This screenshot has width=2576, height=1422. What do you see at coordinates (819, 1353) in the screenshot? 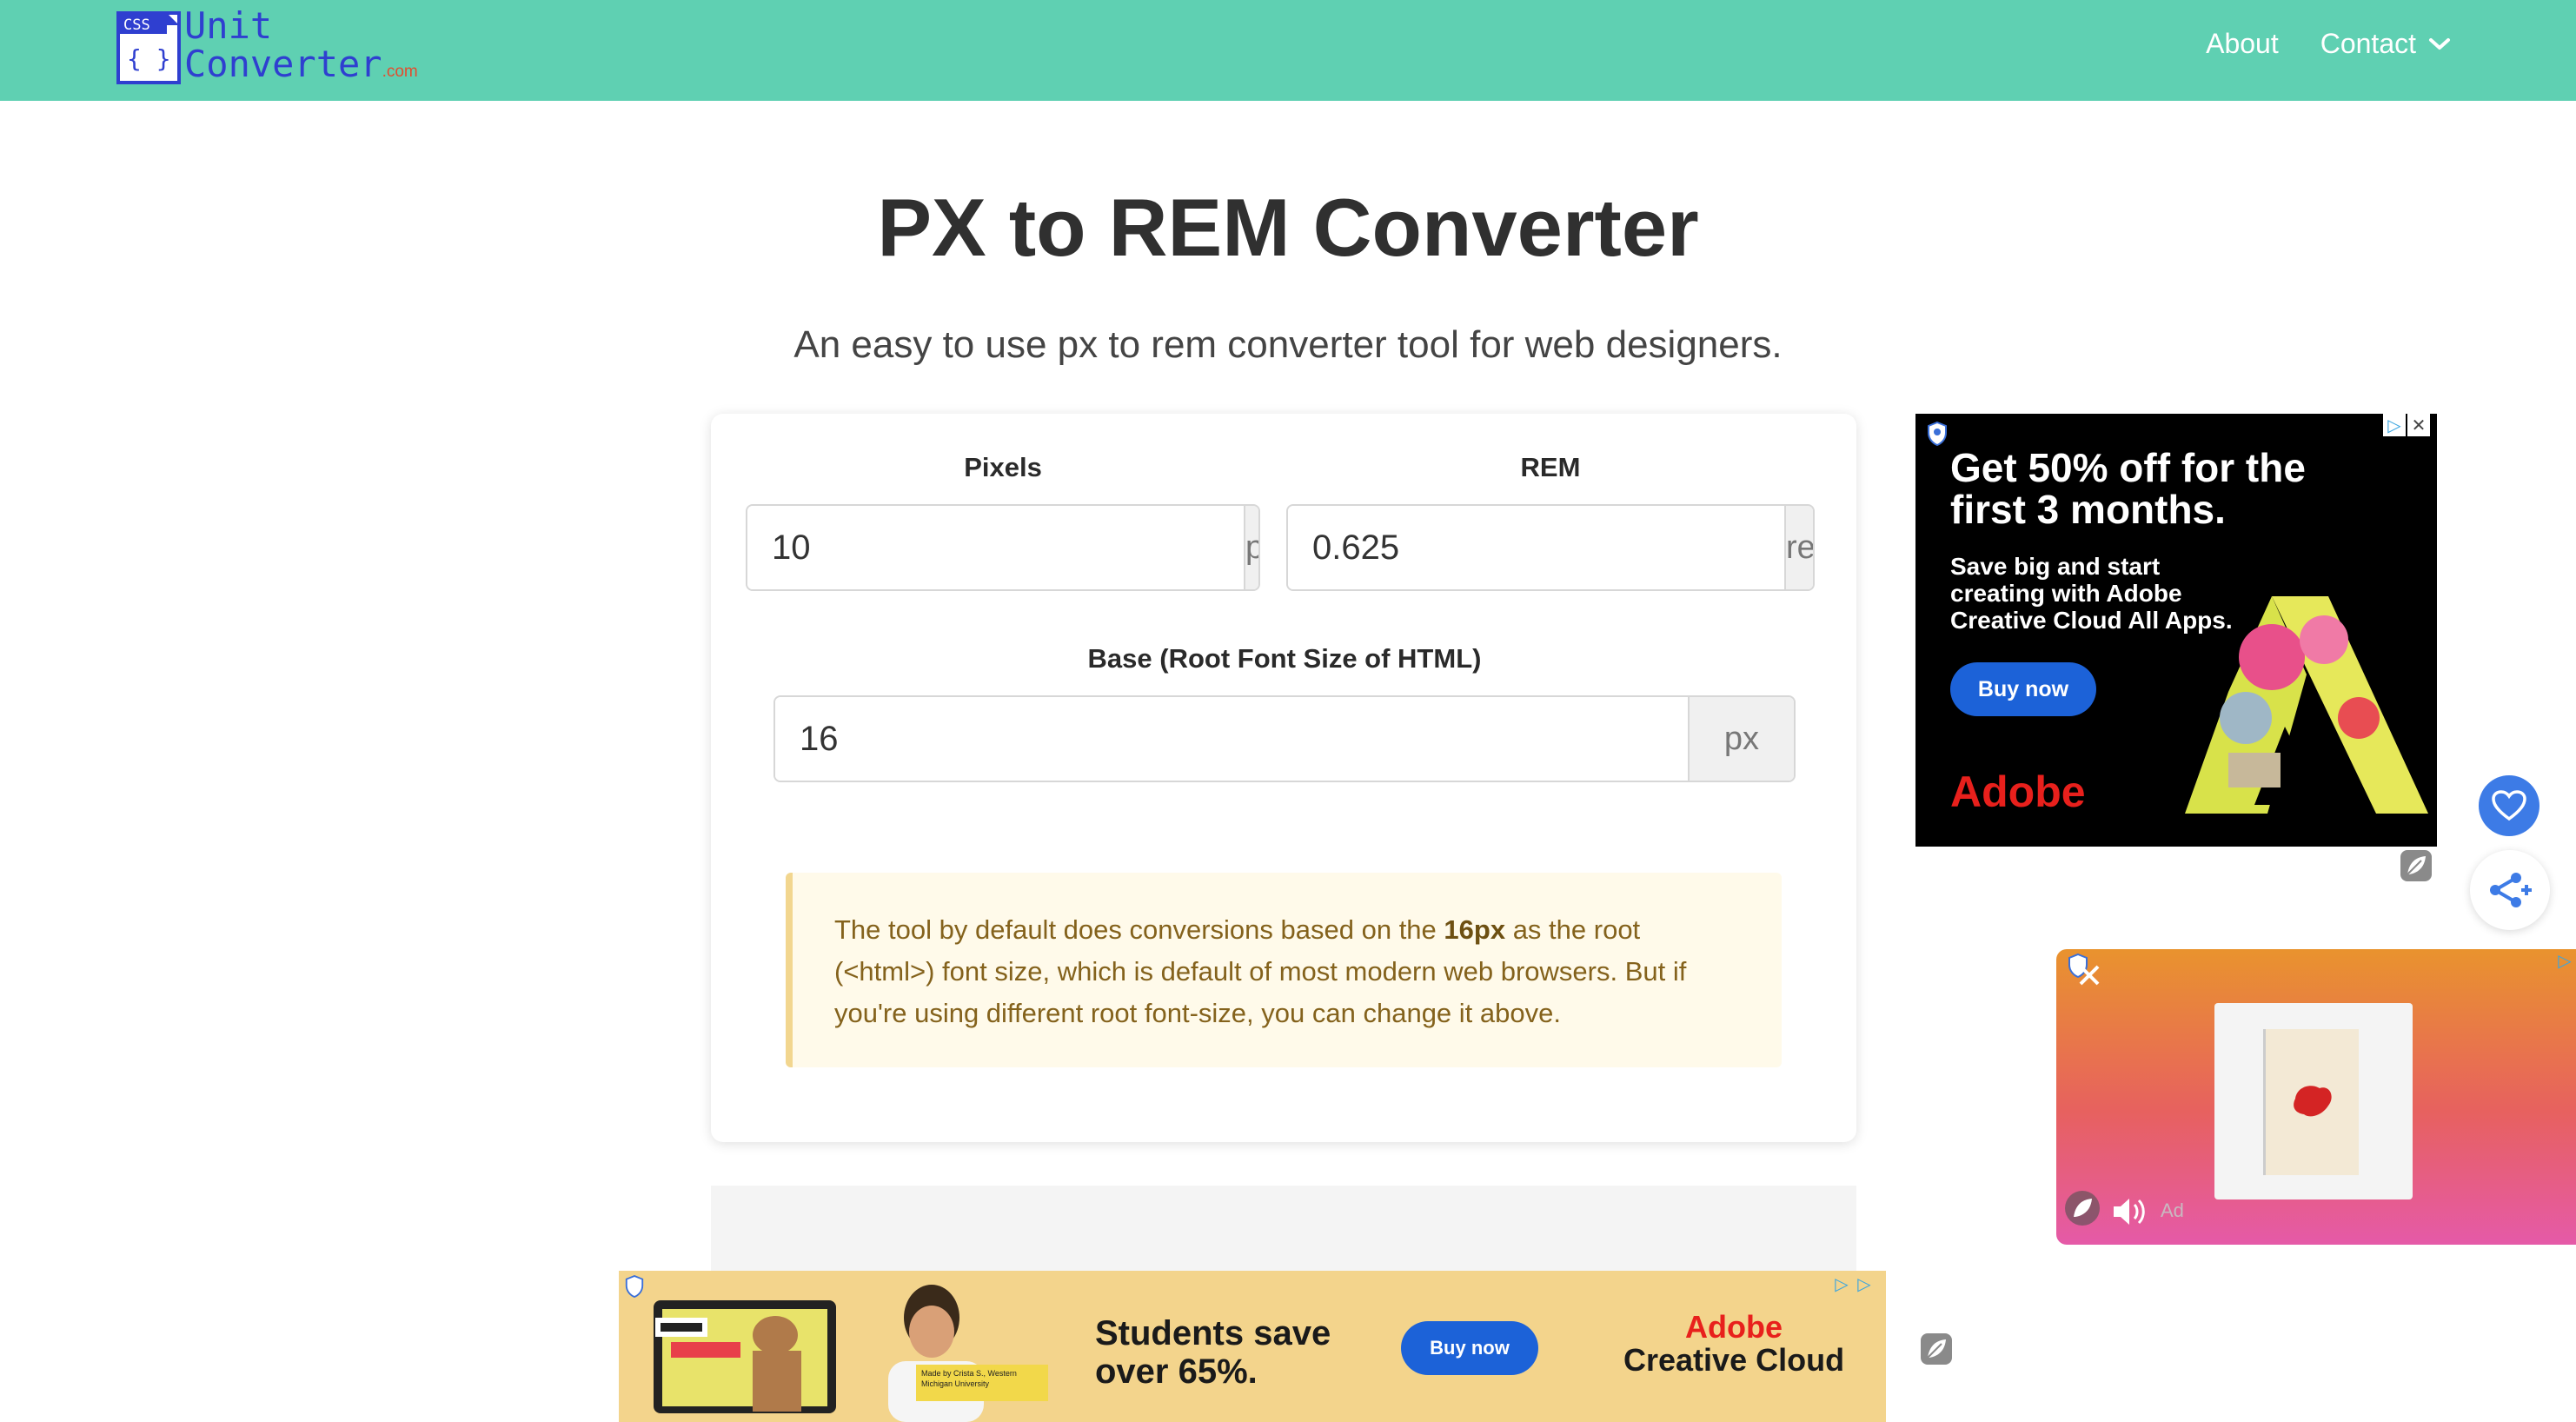
I see `ad-illustration-icon` at bounding box center [819, 1353].